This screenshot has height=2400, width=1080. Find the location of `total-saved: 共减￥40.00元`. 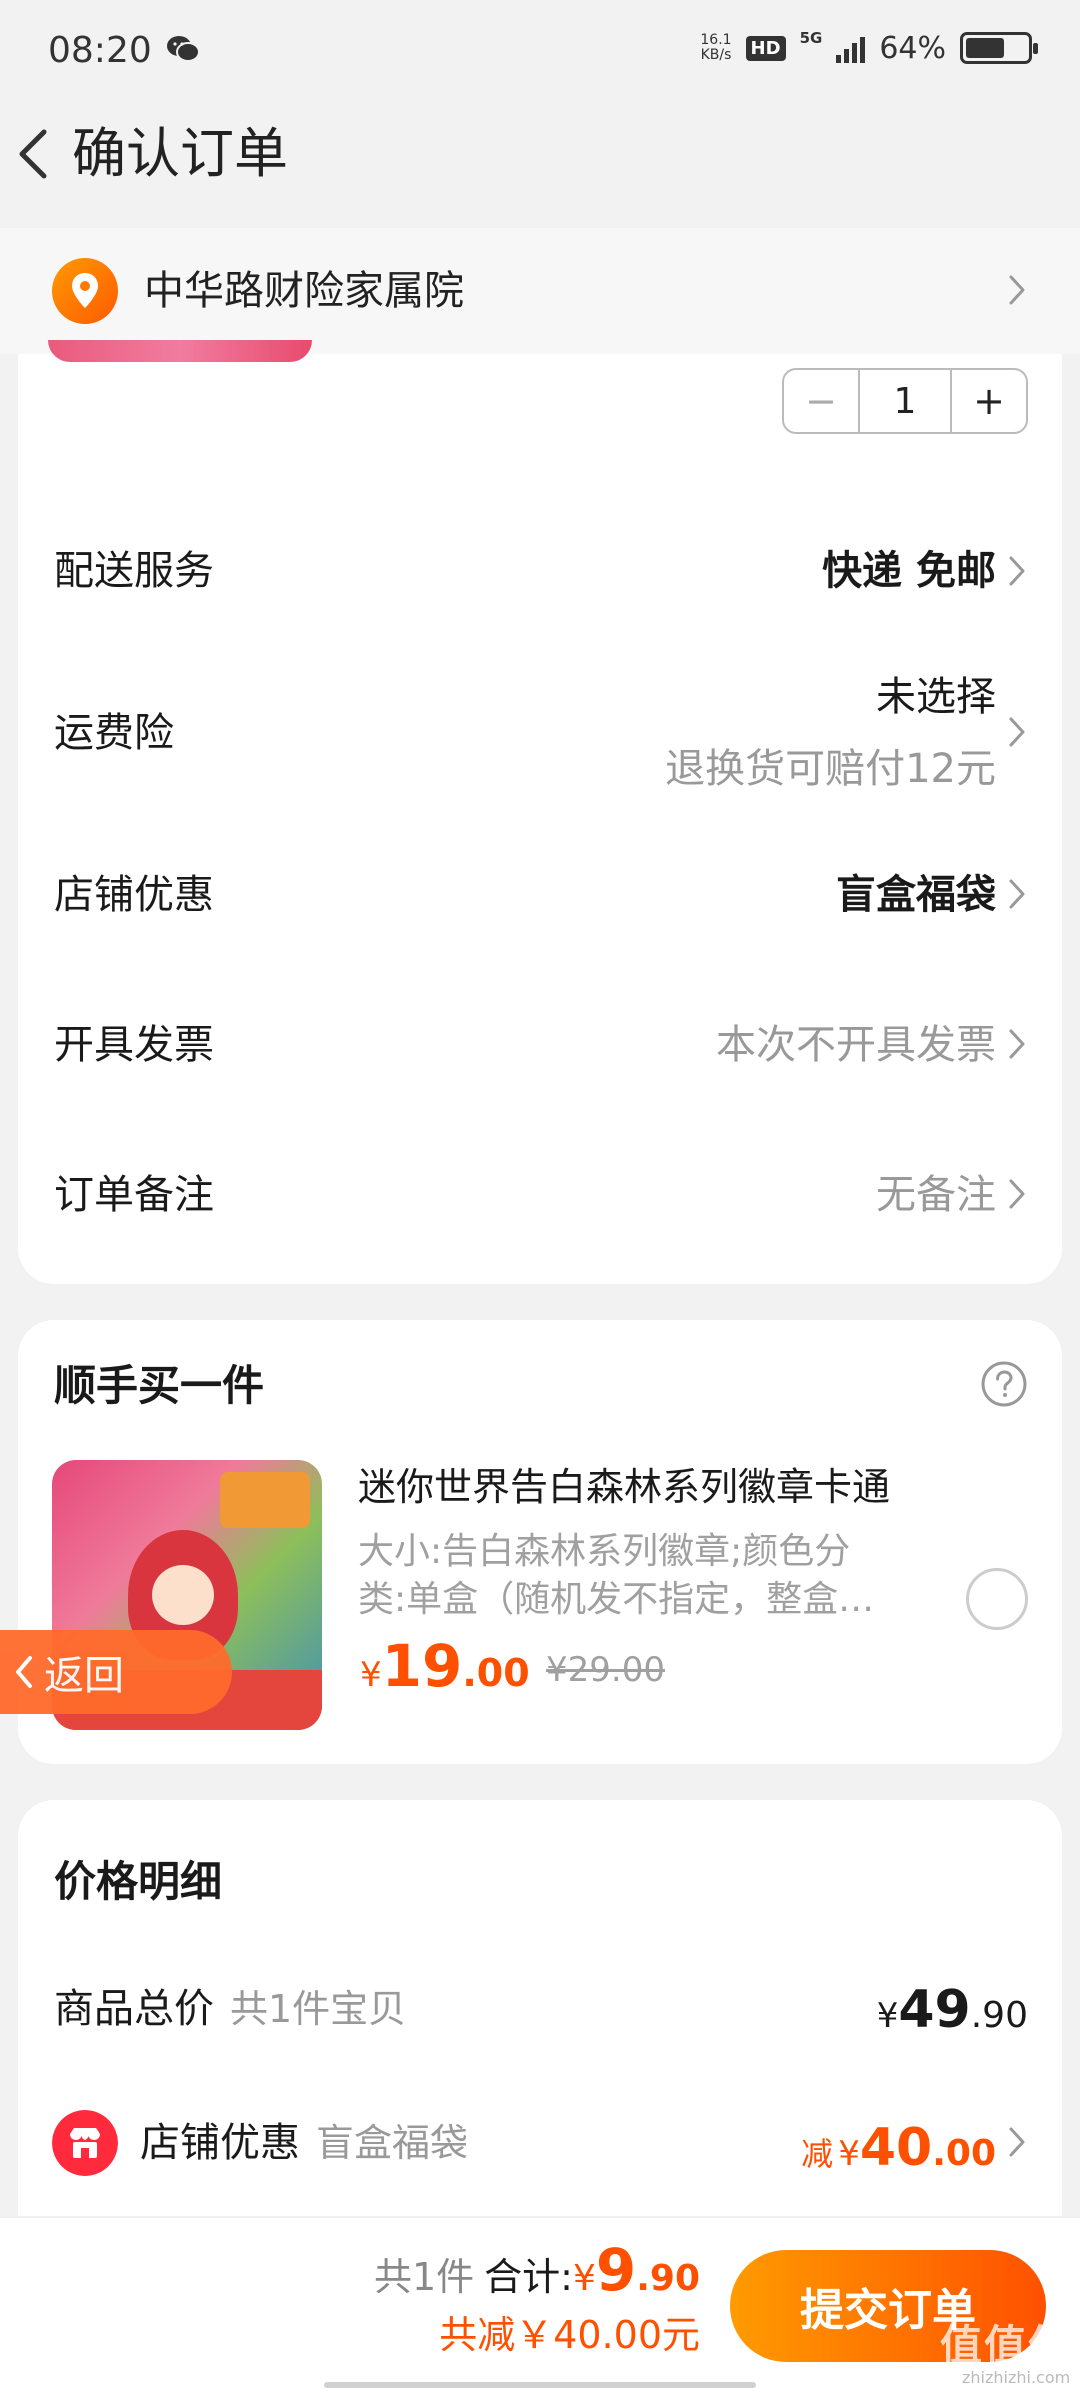

total-saved: 共减￥40.00元 is located at coordinates (569, 2335).